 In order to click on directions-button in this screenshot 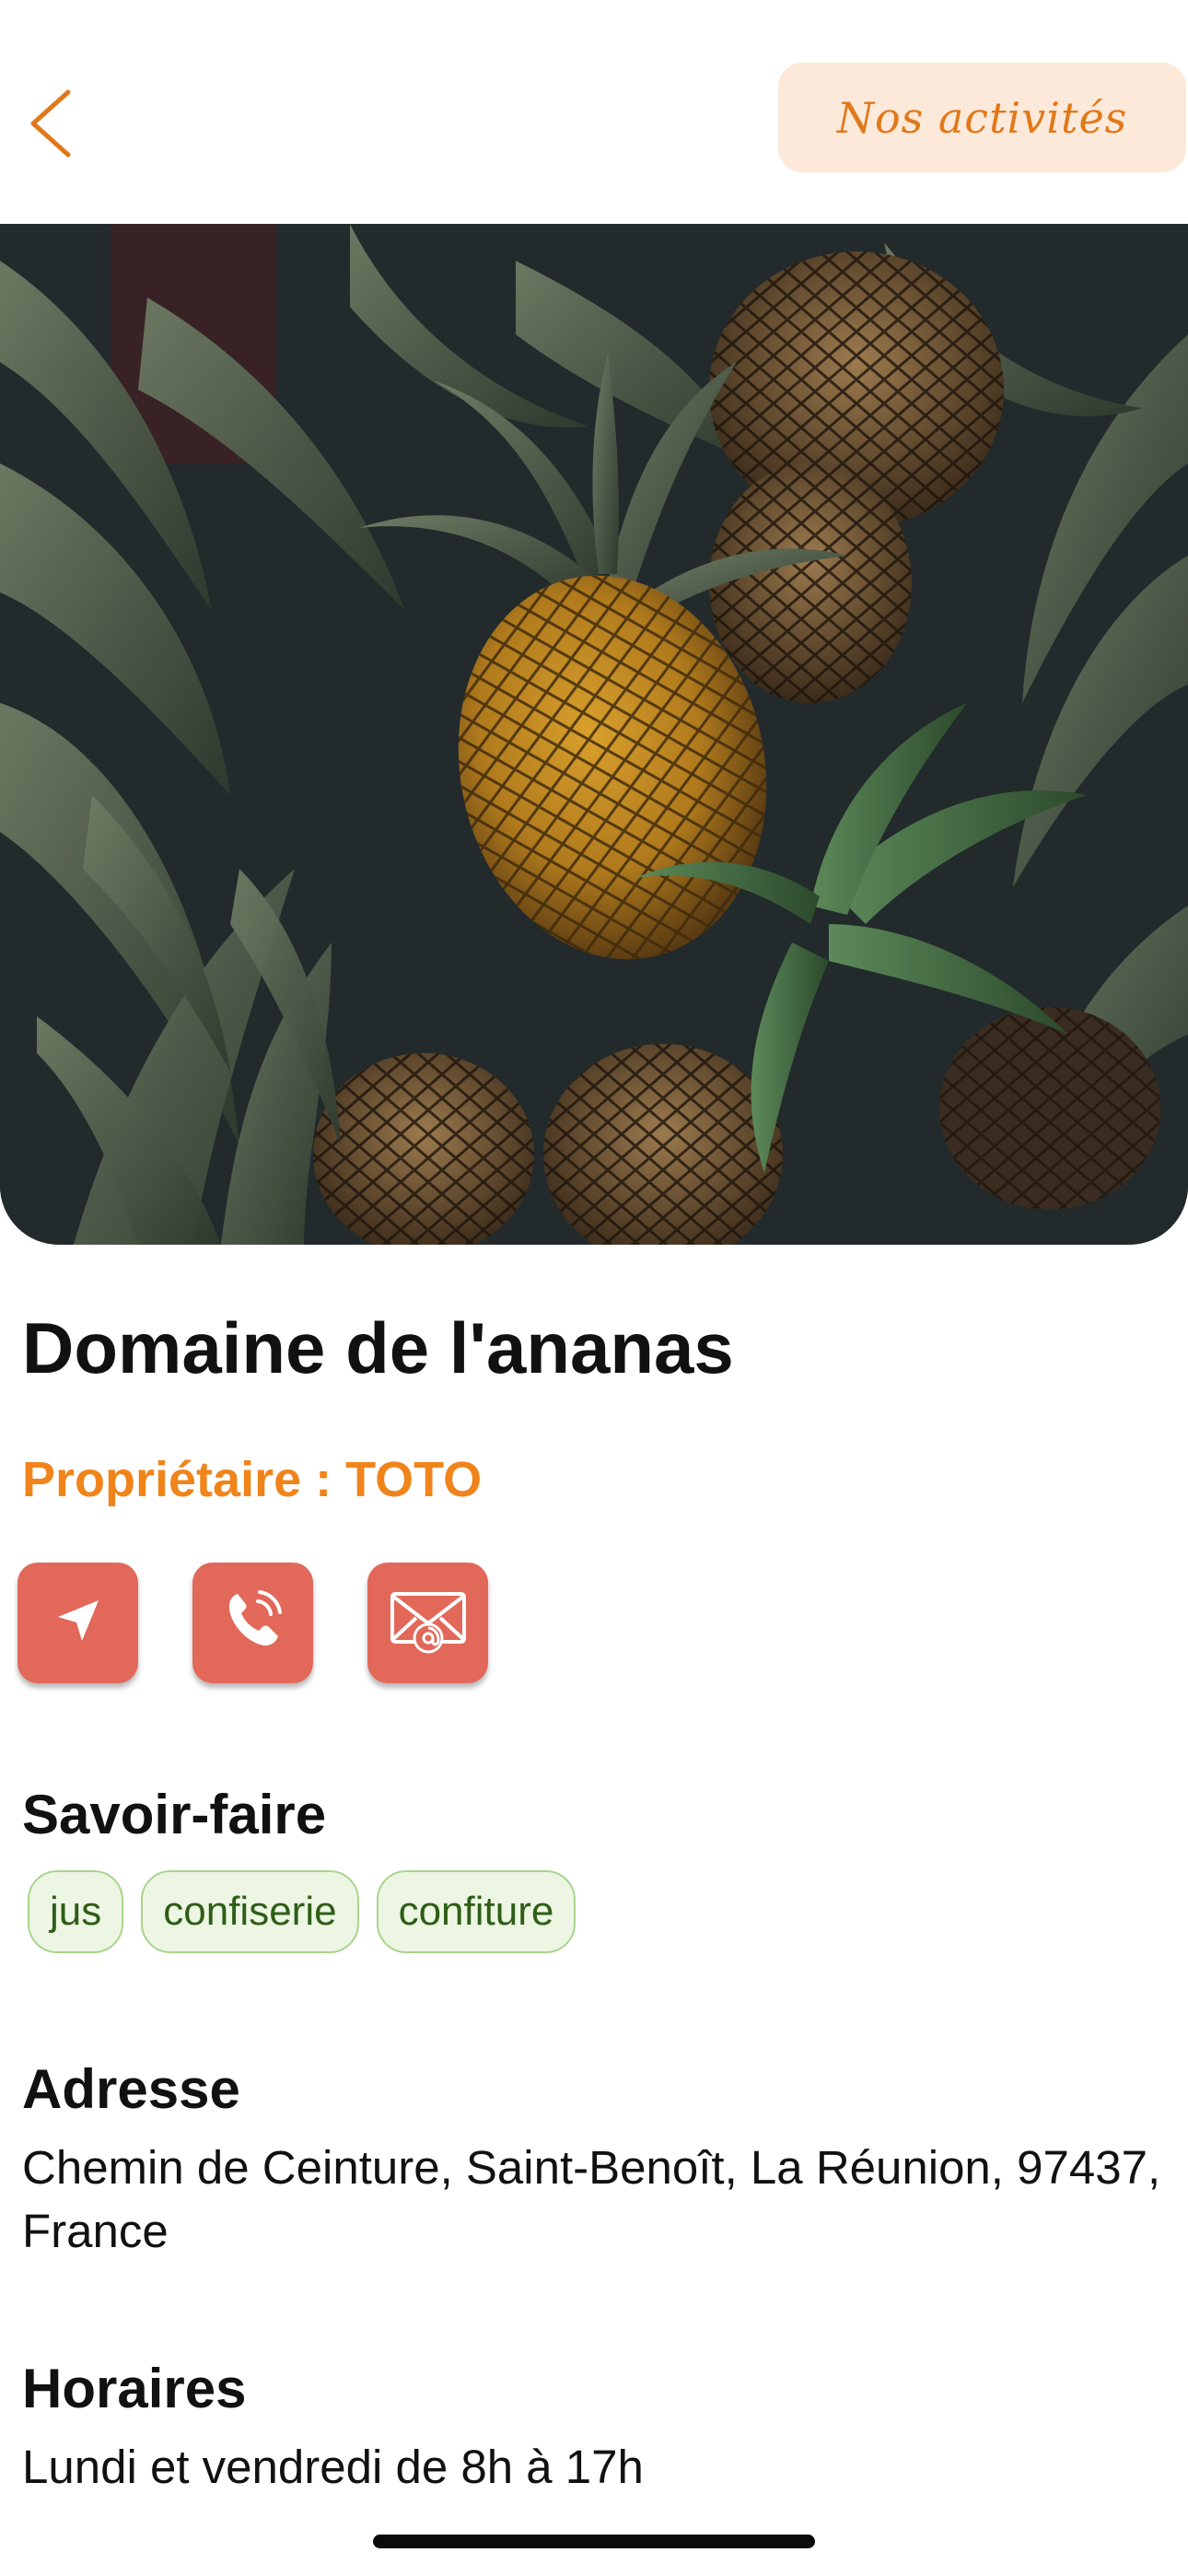, I will do `click(77, 1623)`.